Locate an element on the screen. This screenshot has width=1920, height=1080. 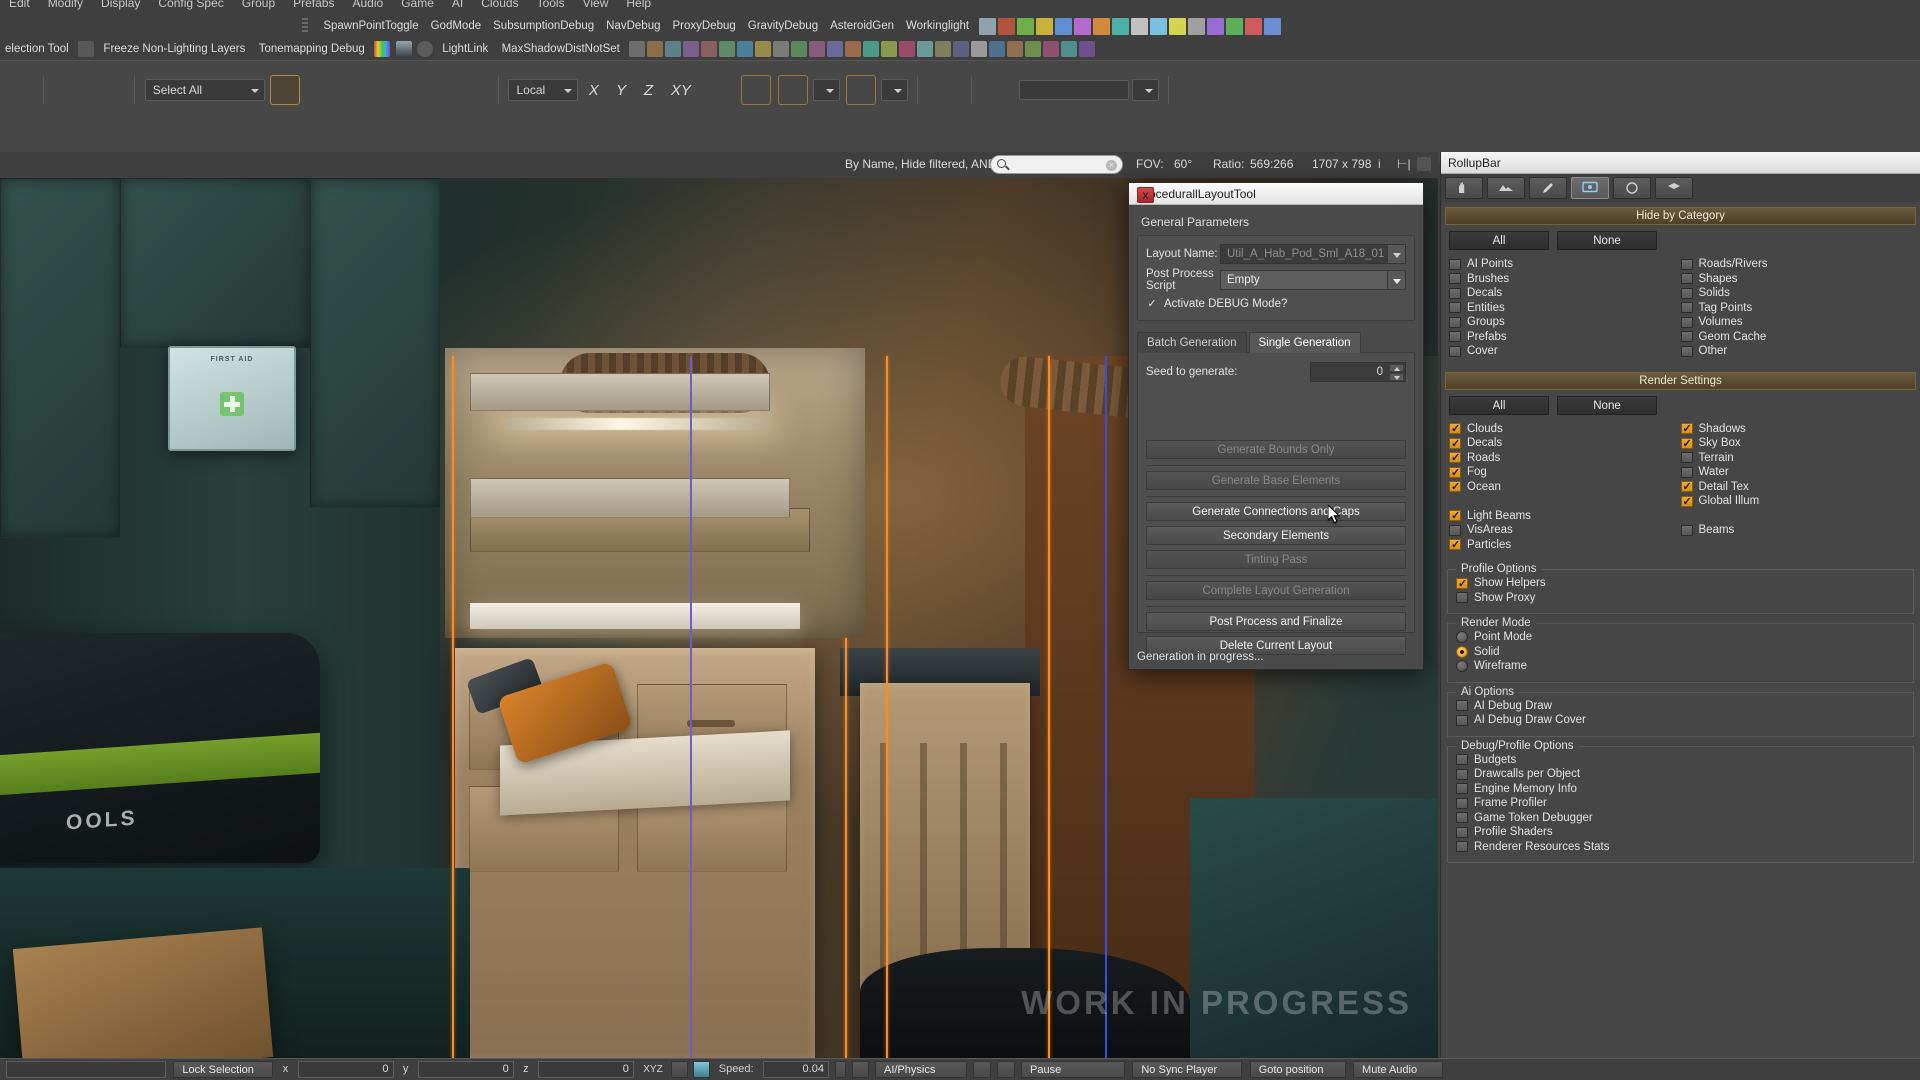
unlink-object-icon is located at coordinates (108, 90).